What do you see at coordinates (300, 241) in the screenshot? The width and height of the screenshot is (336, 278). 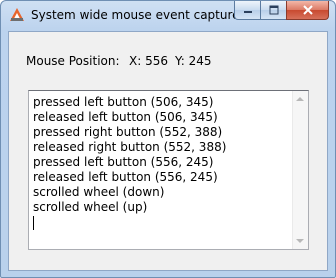 I see `scroll-down-arrow-icon` at bounding box center [300, 241].